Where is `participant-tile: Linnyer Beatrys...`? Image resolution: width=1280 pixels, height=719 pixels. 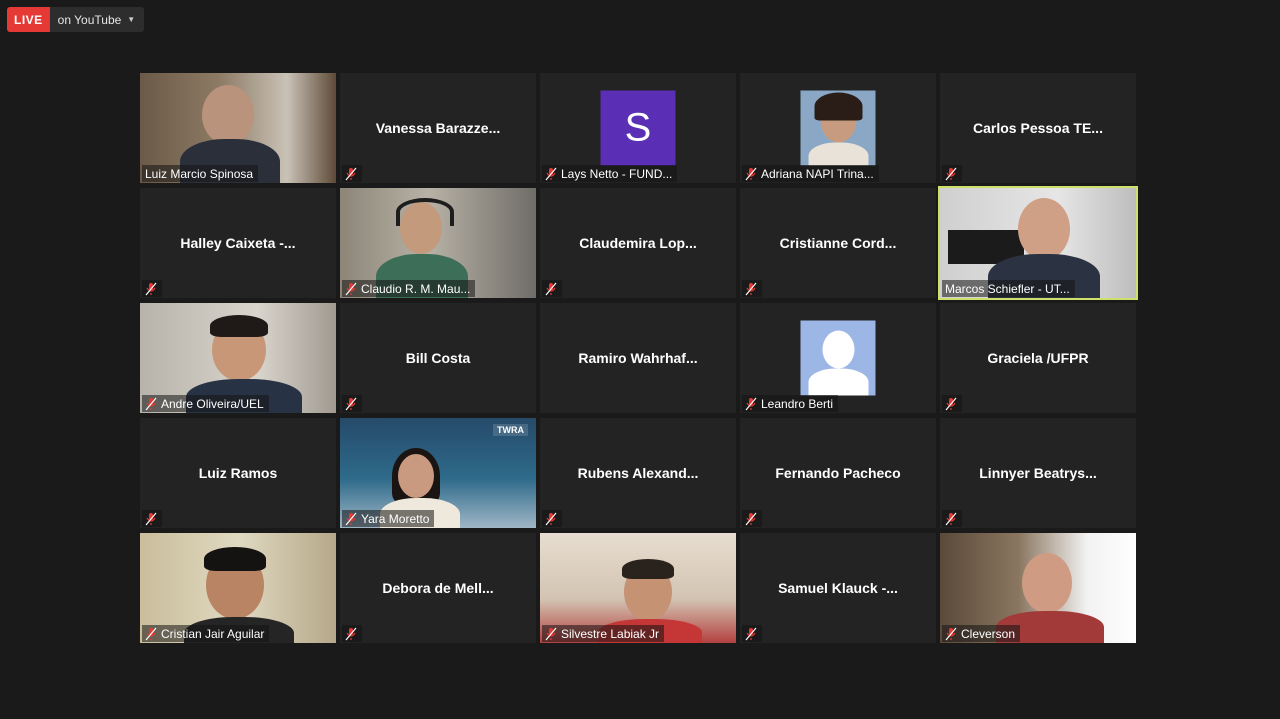 participant-tile: Linnyer Beatrys... is located at coordinates (1038, 473).